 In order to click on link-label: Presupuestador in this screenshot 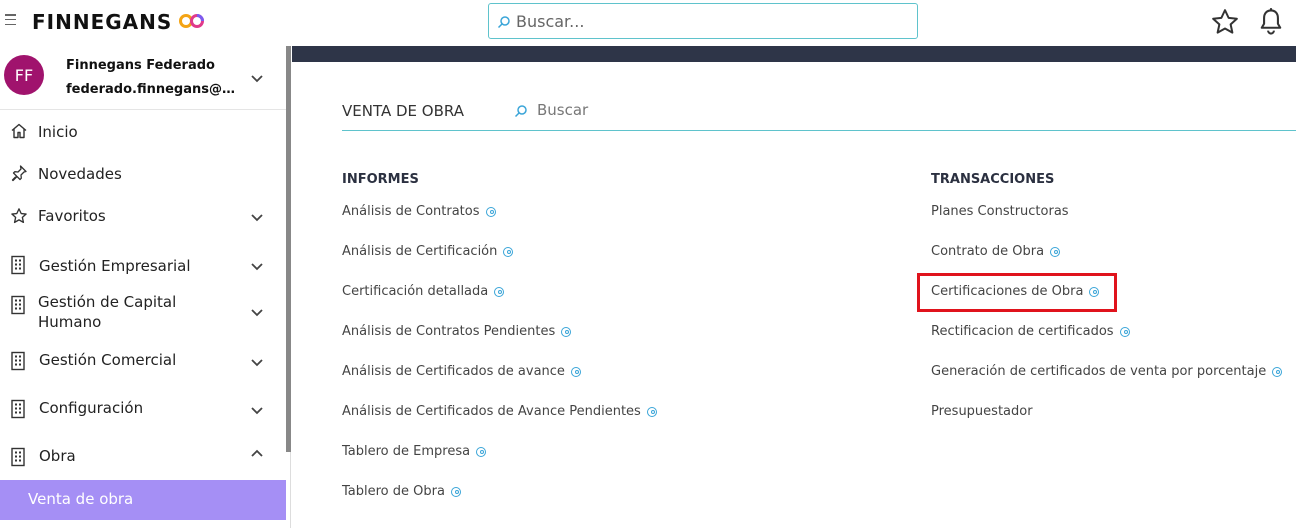, I will do `click(982, 411)`.